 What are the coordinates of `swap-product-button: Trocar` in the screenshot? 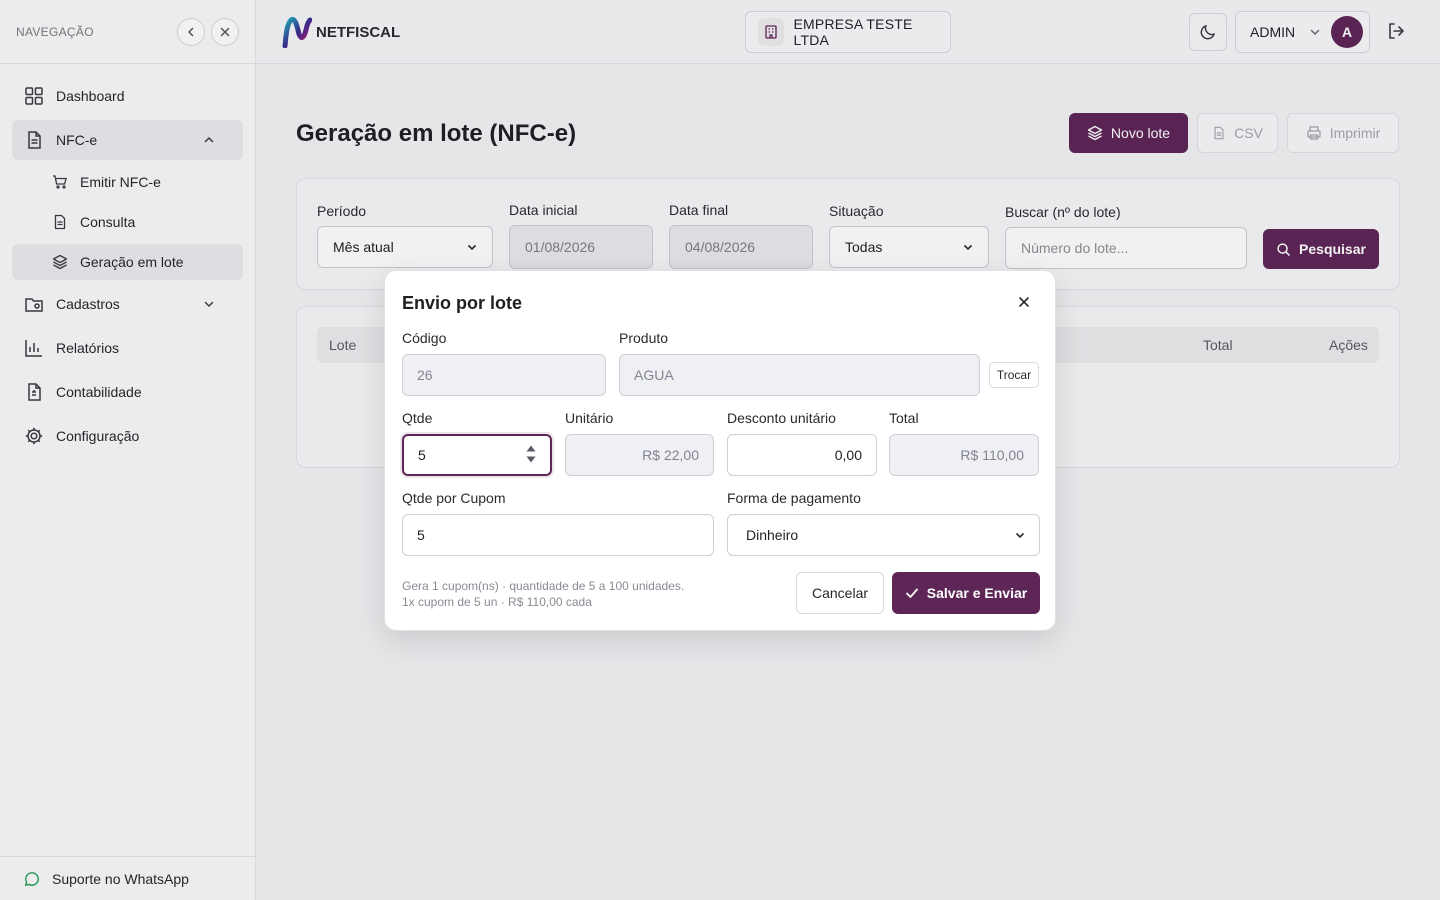 It's located at (1014, 375).